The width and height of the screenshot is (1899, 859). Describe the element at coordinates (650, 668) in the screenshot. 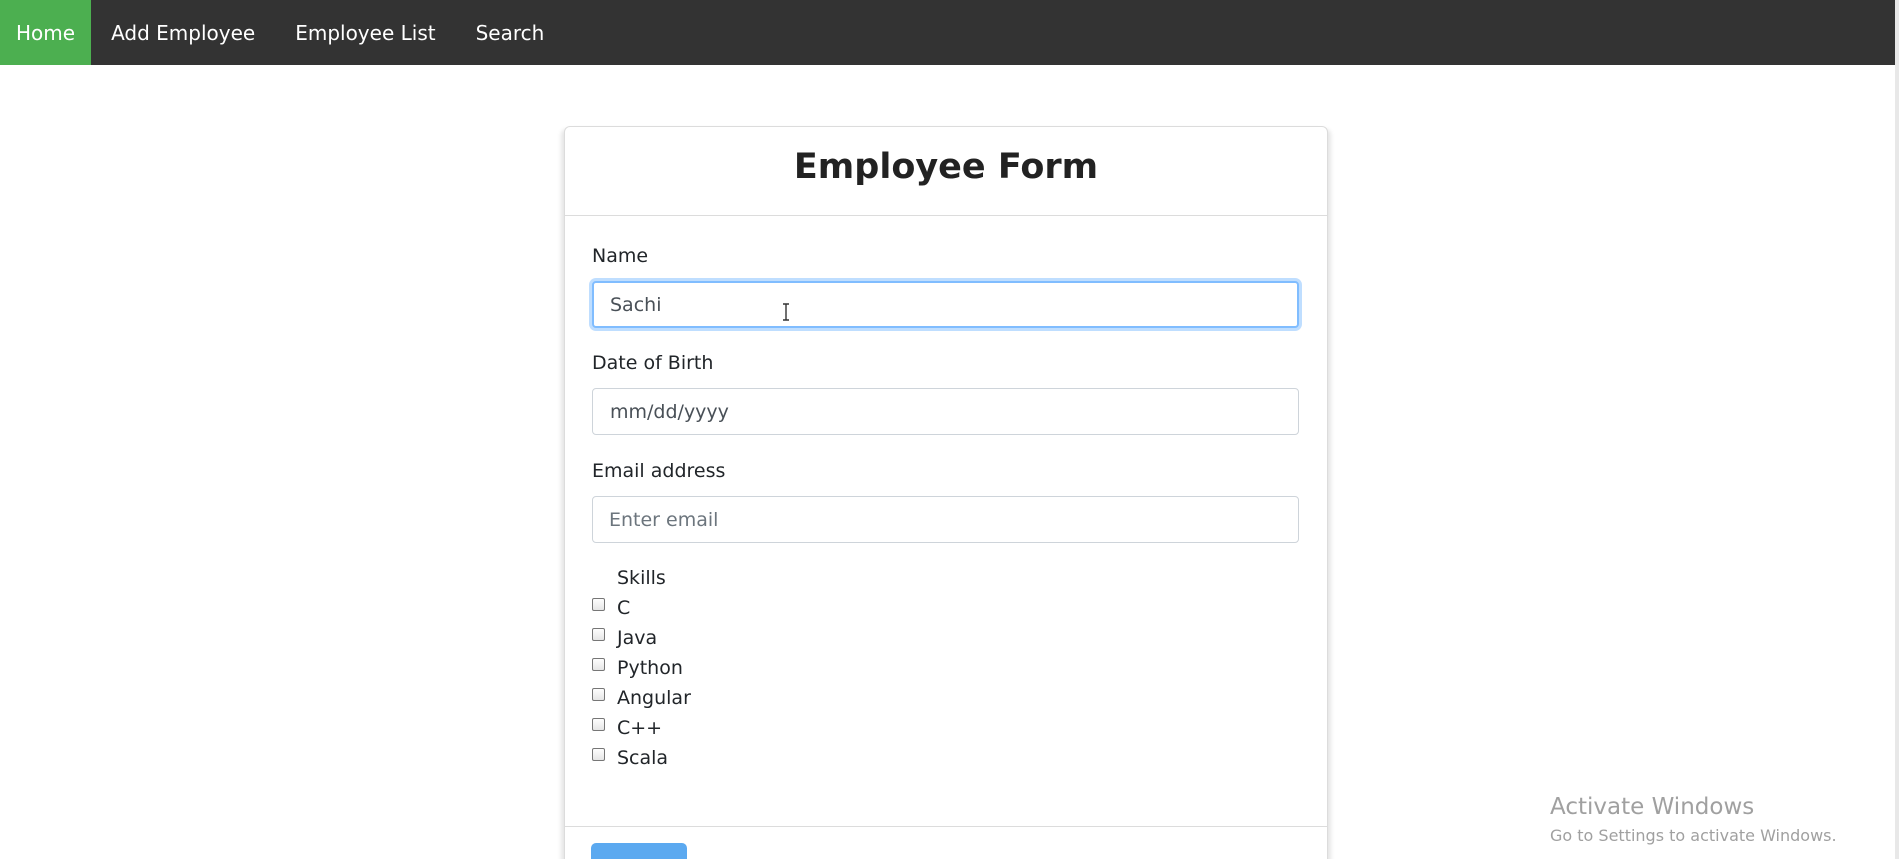

I see `skill-label: Python` at that location.